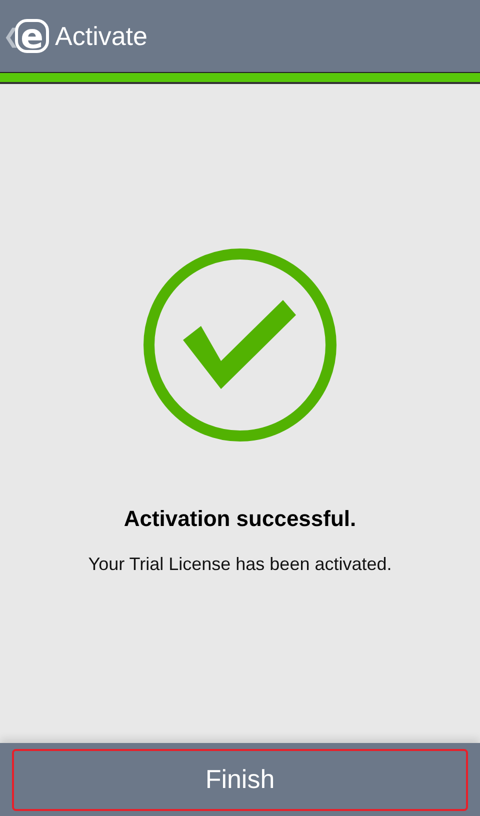 This screenshot has height=816, width=480. Describe the element at coordinates (240, 779) in the screenshot. I see `finish-button: Finish` at that location.